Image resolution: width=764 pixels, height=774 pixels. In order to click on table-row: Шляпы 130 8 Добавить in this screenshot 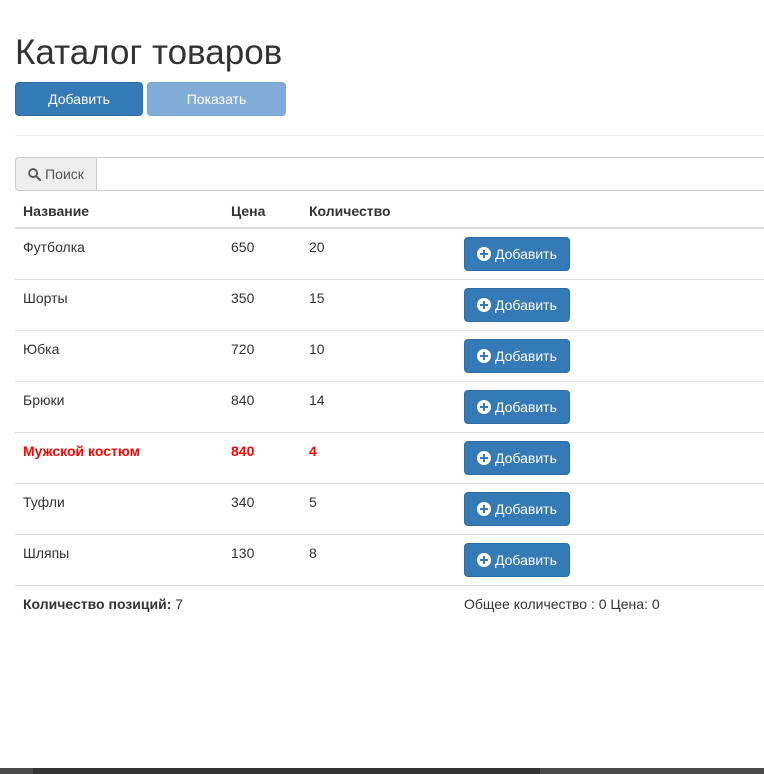, I will do `click(389, 560)`.